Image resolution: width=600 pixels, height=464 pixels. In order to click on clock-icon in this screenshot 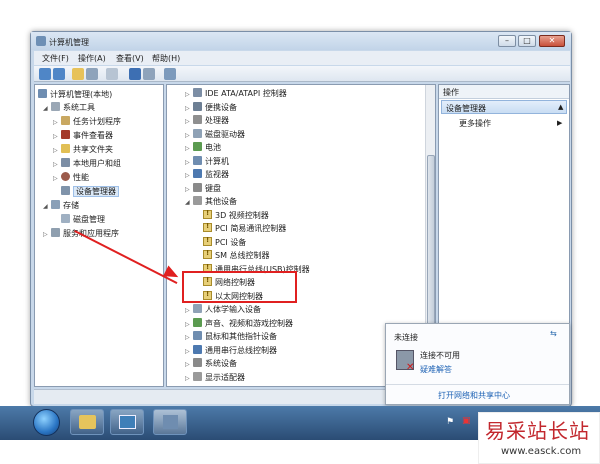, I will do `click(65, 120)`.